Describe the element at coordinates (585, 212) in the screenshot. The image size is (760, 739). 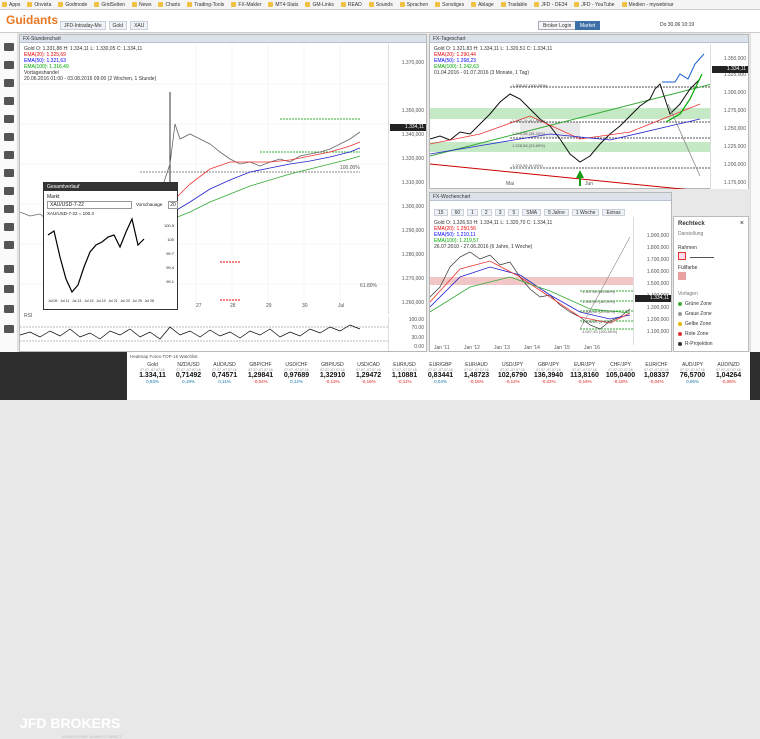
I see `toolbar-button: 1 Woche` at that location.